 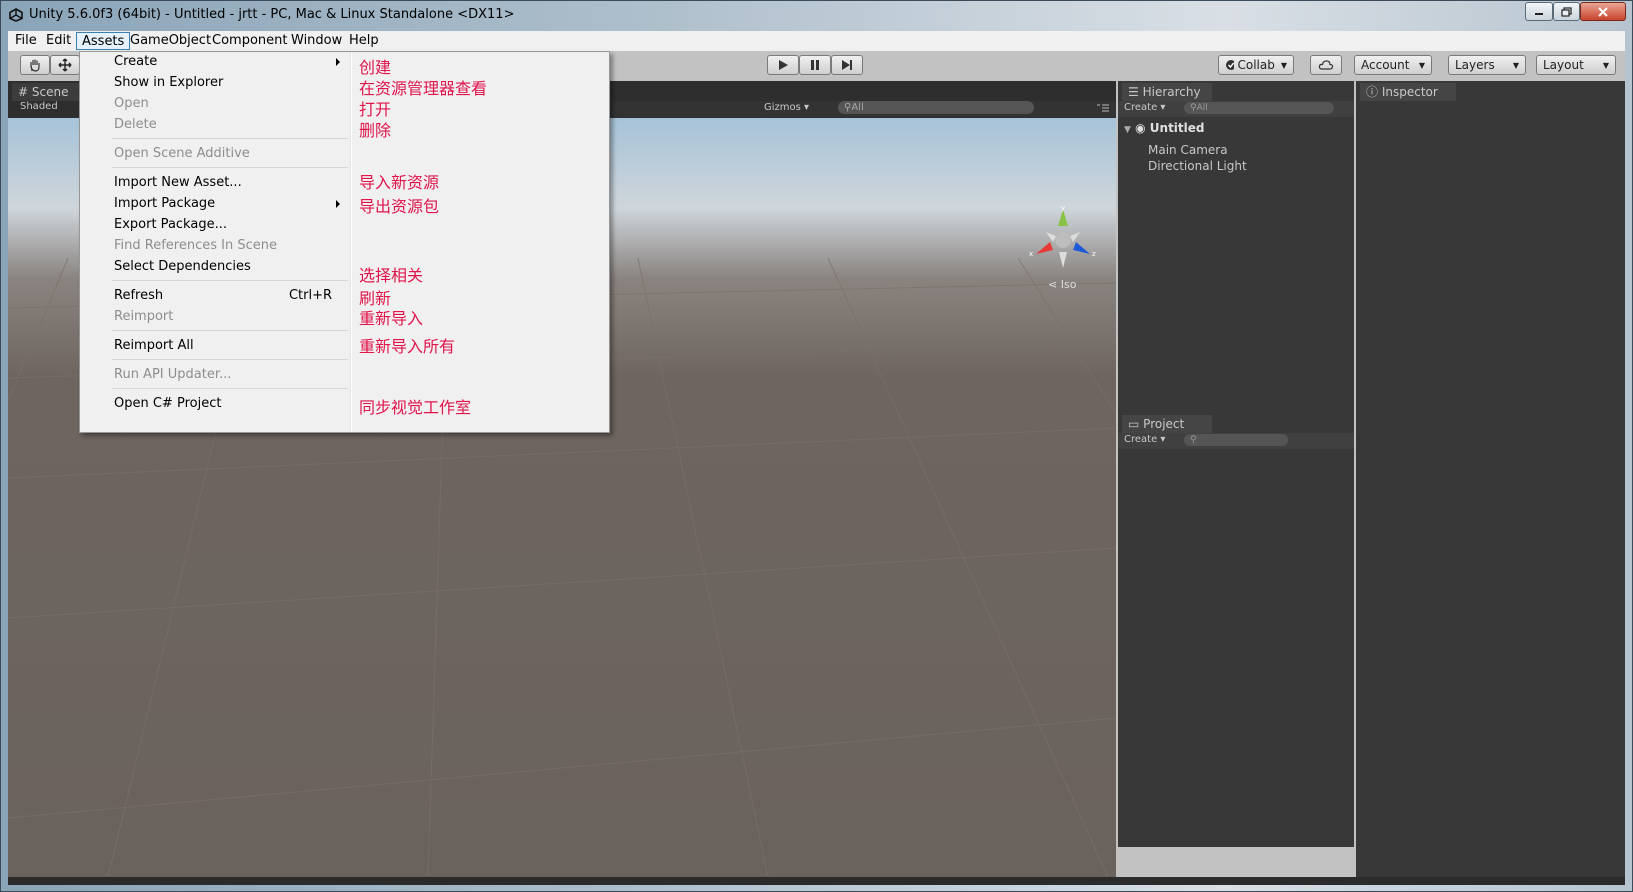 What do you see at coordinates (249, 41) in the screenshot?
I see `menu-component: Component` at bounding box center [249, 41].